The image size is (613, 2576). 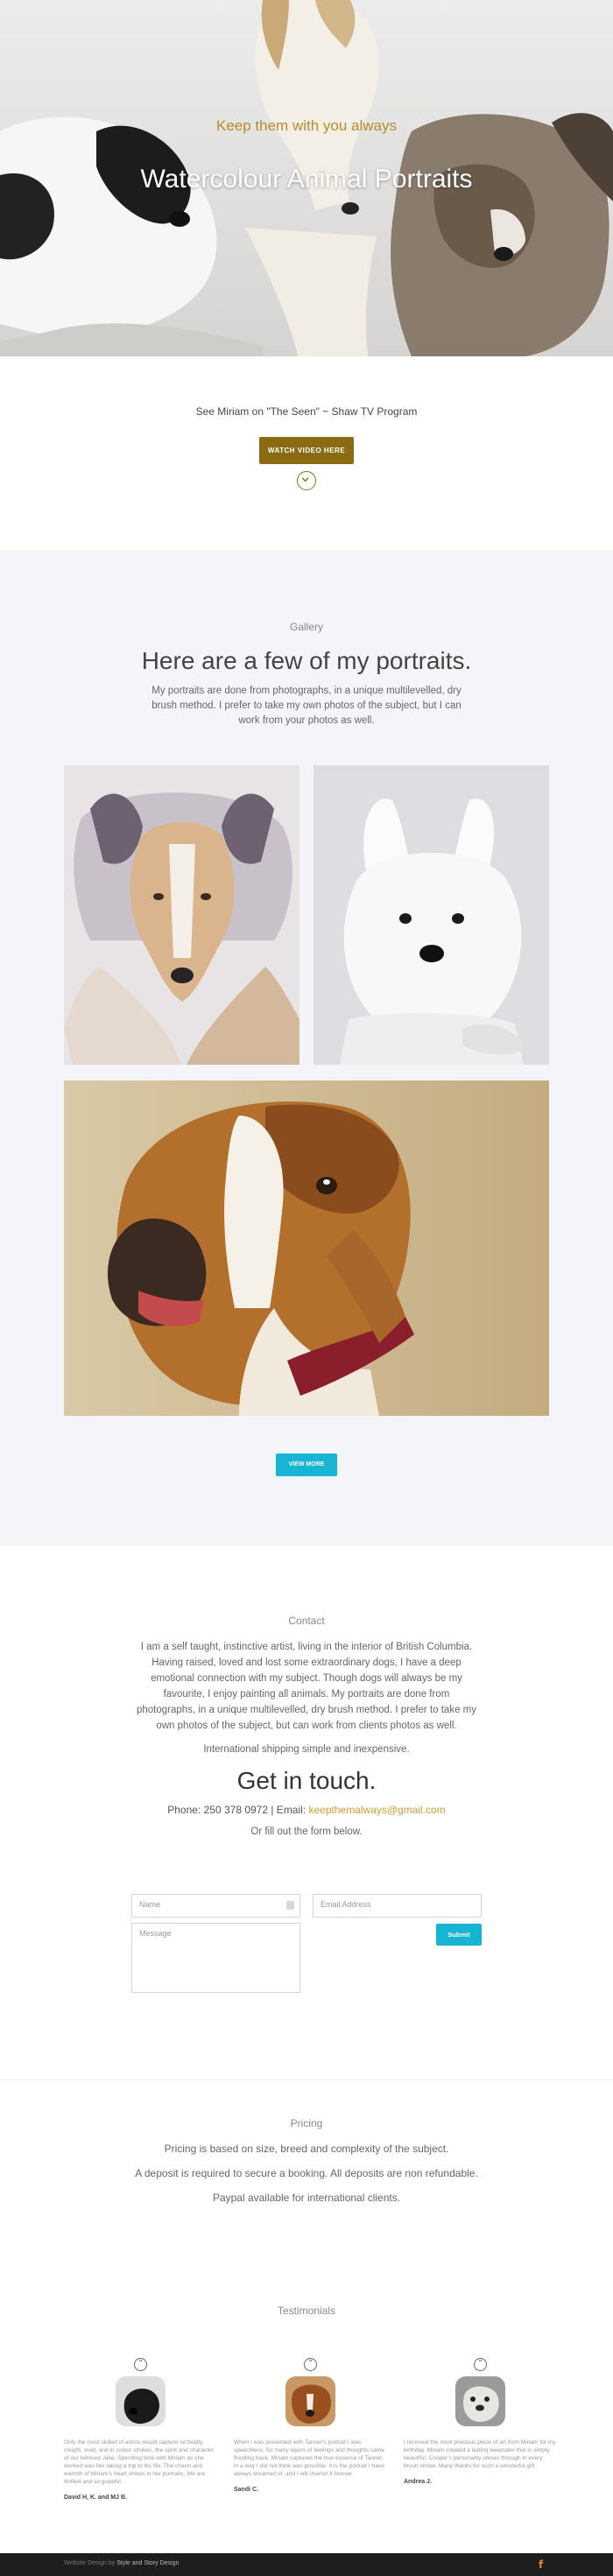 I want to click on testimonial-author: Sandi C., so click(x=246, y=2490).